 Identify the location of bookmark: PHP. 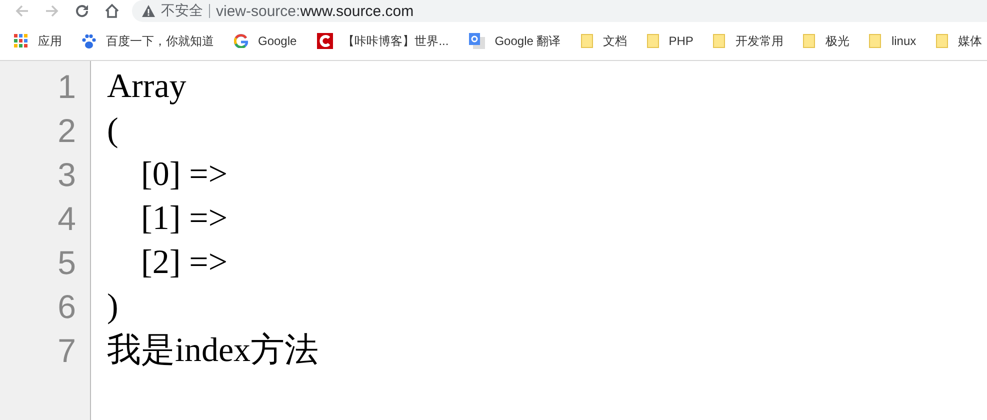
(670, 41).